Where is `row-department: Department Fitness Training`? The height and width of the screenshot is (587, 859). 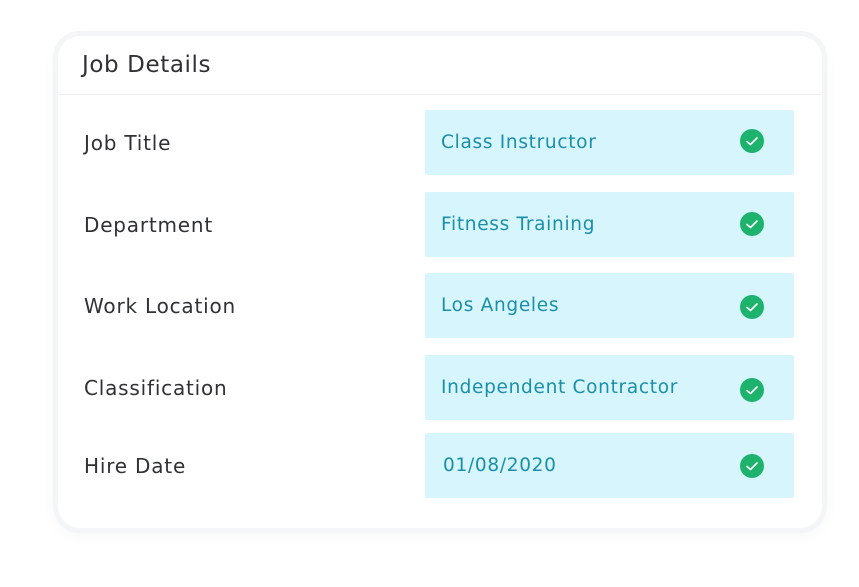
row-department: Department Fitness Training is located at coordinates (440, 224).